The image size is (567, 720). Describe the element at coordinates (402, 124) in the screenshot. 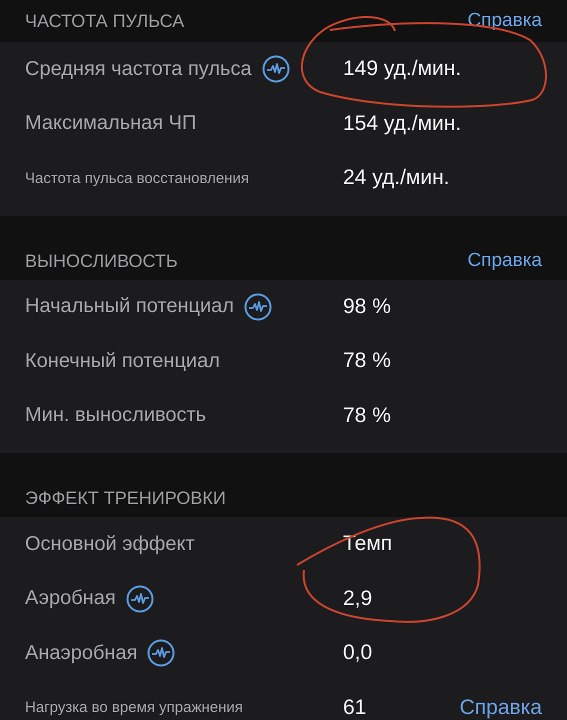

I see `metric-value: 154 уд./мин.` at that location.